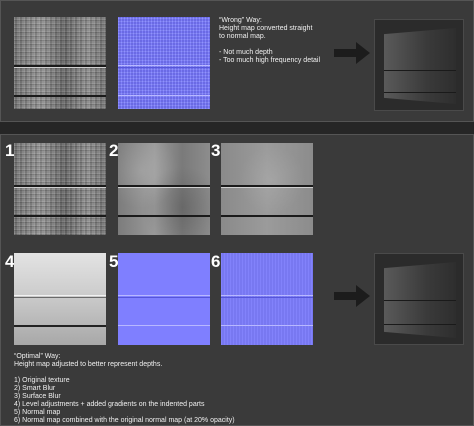 This screenshot has height=426, width=474. I want to click on step-5-normal-map, so click(164, 299).